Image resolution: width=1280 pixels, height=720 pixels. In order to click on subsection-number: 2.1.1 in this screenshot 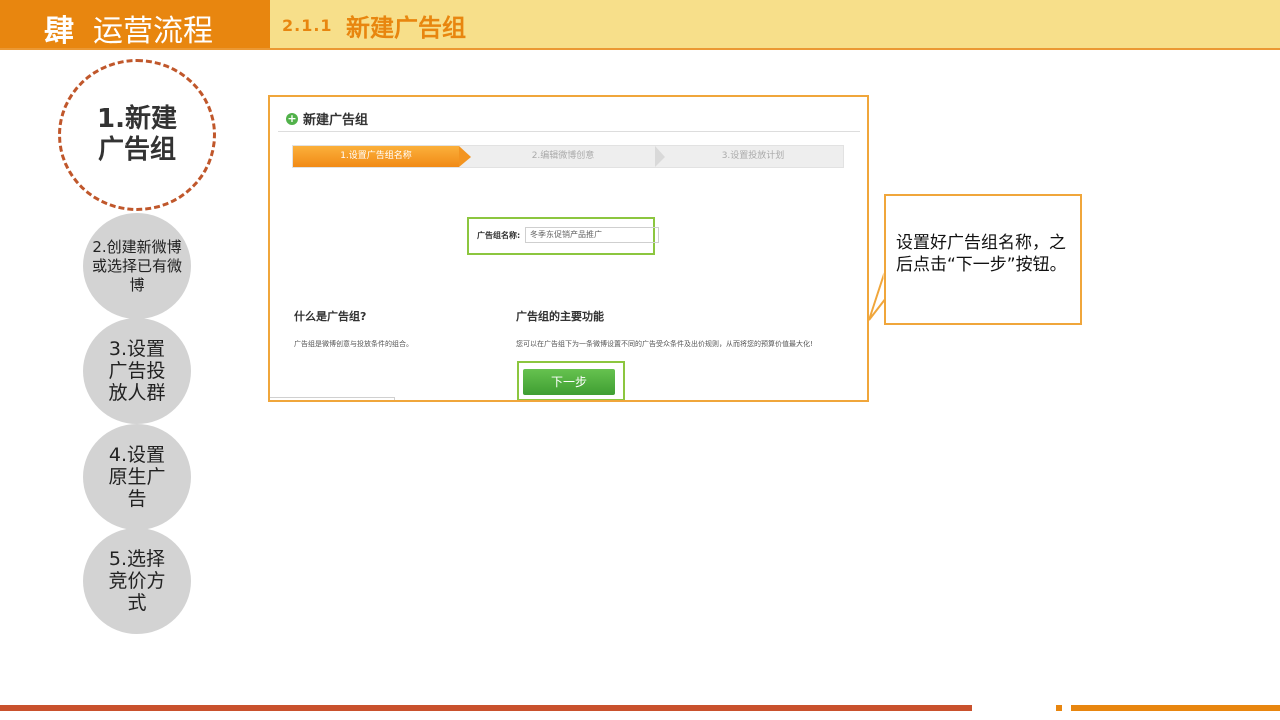, I will do `click(307, 25)`.